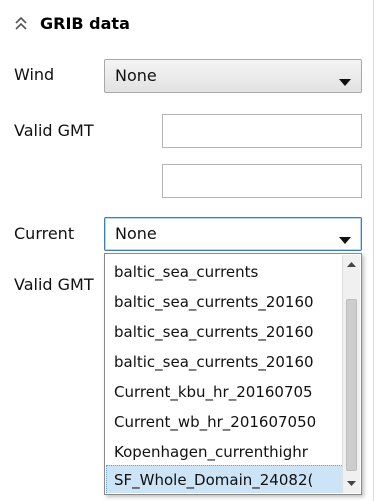  What do you see at coordinates (136, 75) in the screenshot?
I see `wind-select-value: None` at bounding box center [136, 75].